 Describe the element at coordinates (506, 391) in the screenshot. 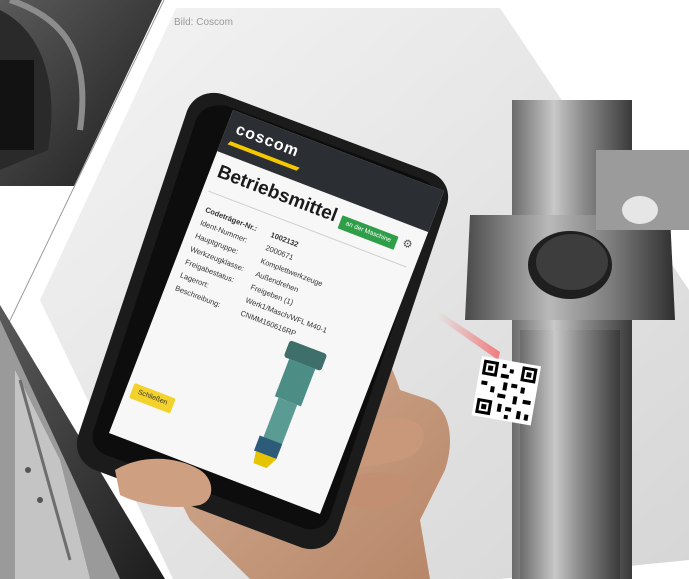

I see `qr-code-icon` at that location.